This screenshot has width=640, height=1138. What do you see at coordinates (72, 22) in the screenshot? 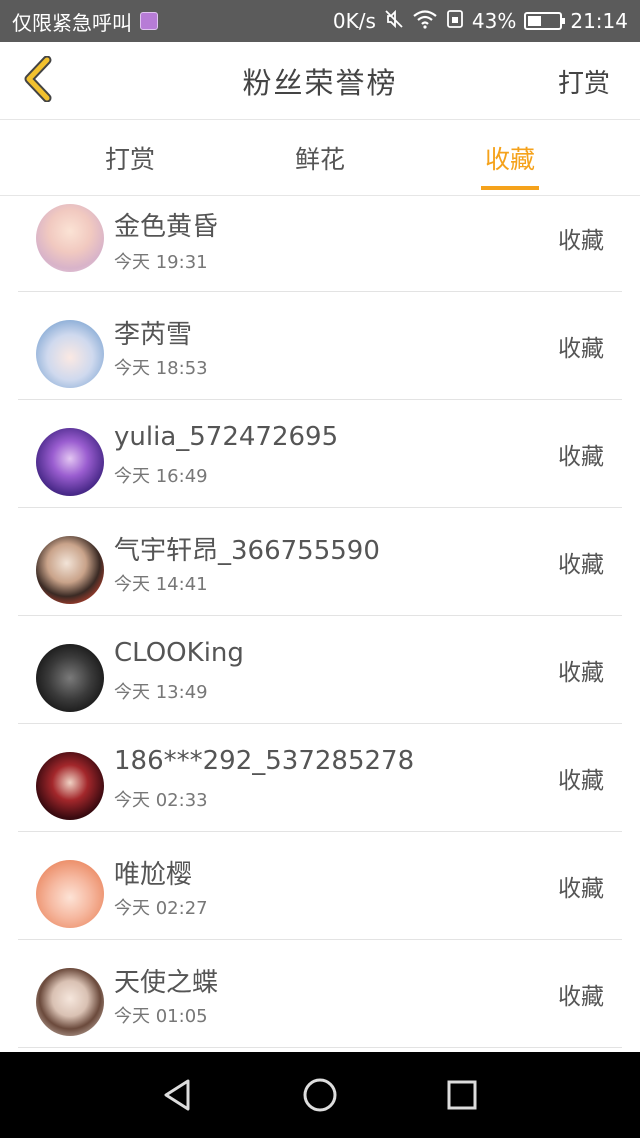
I see `carrier-text: 仅限紧急呼叫` at bounding box center [72, 22].